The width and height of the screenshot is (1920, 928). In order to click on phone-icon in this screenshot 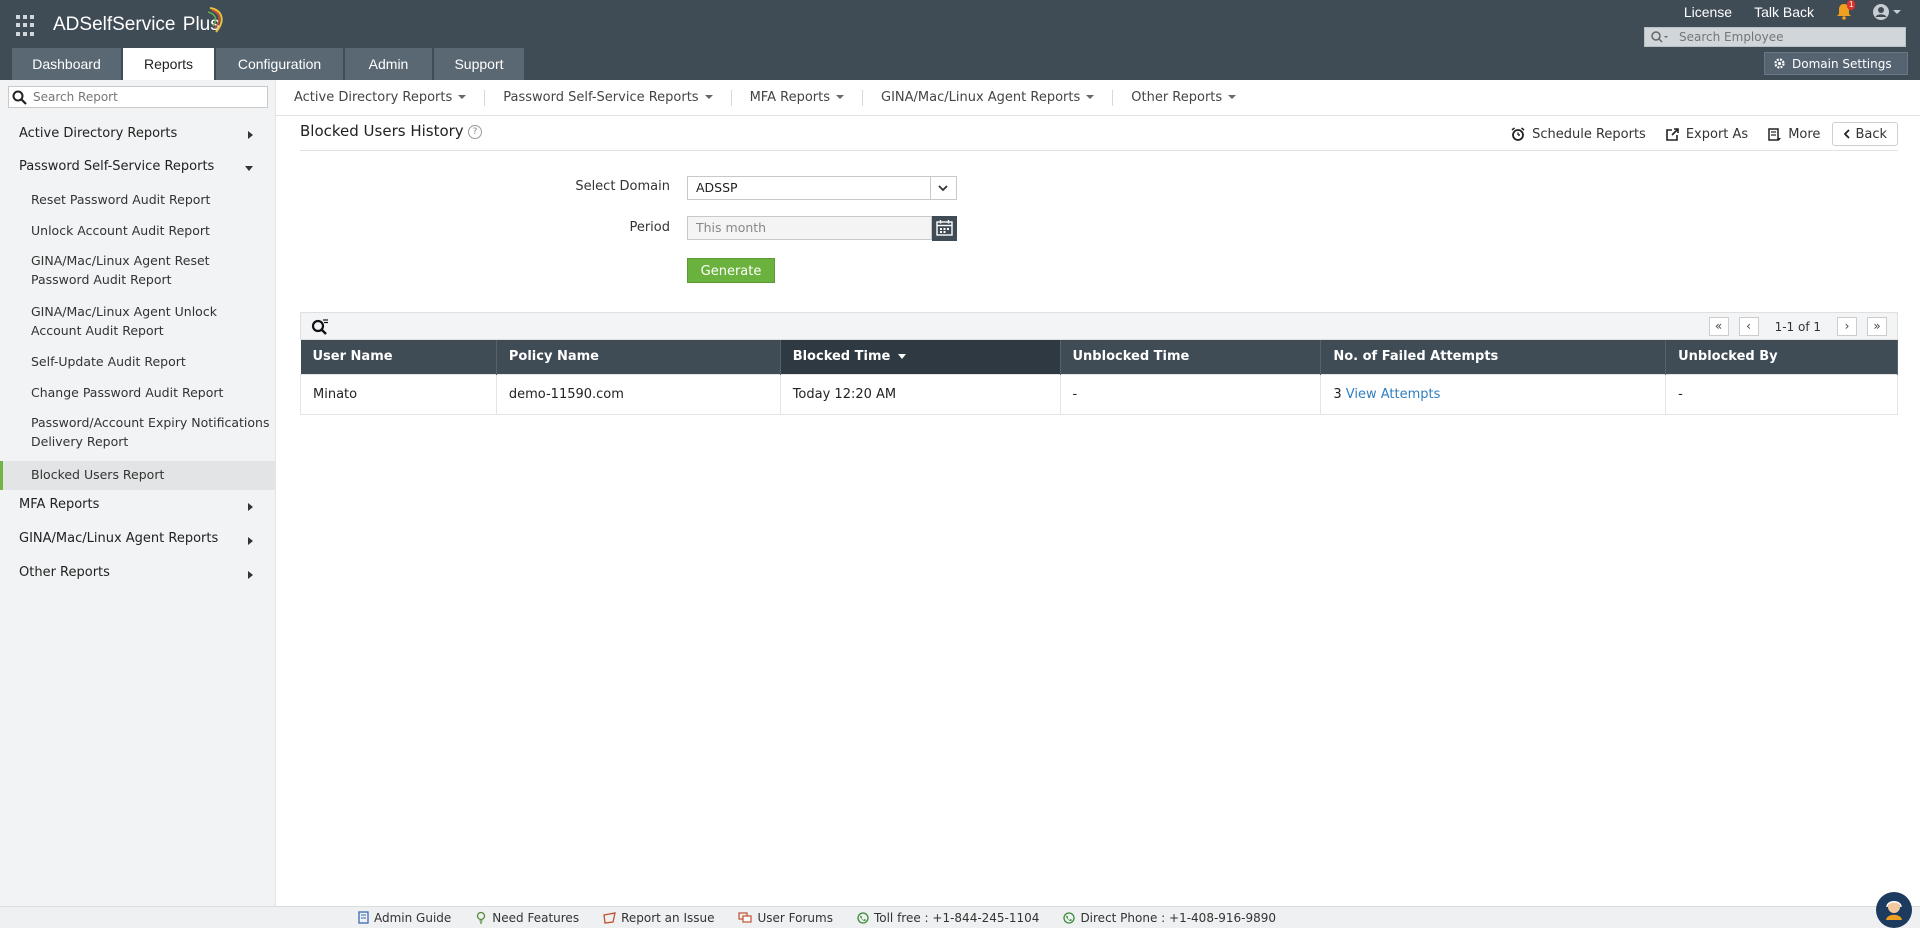, I will do `click(863, 917)`.